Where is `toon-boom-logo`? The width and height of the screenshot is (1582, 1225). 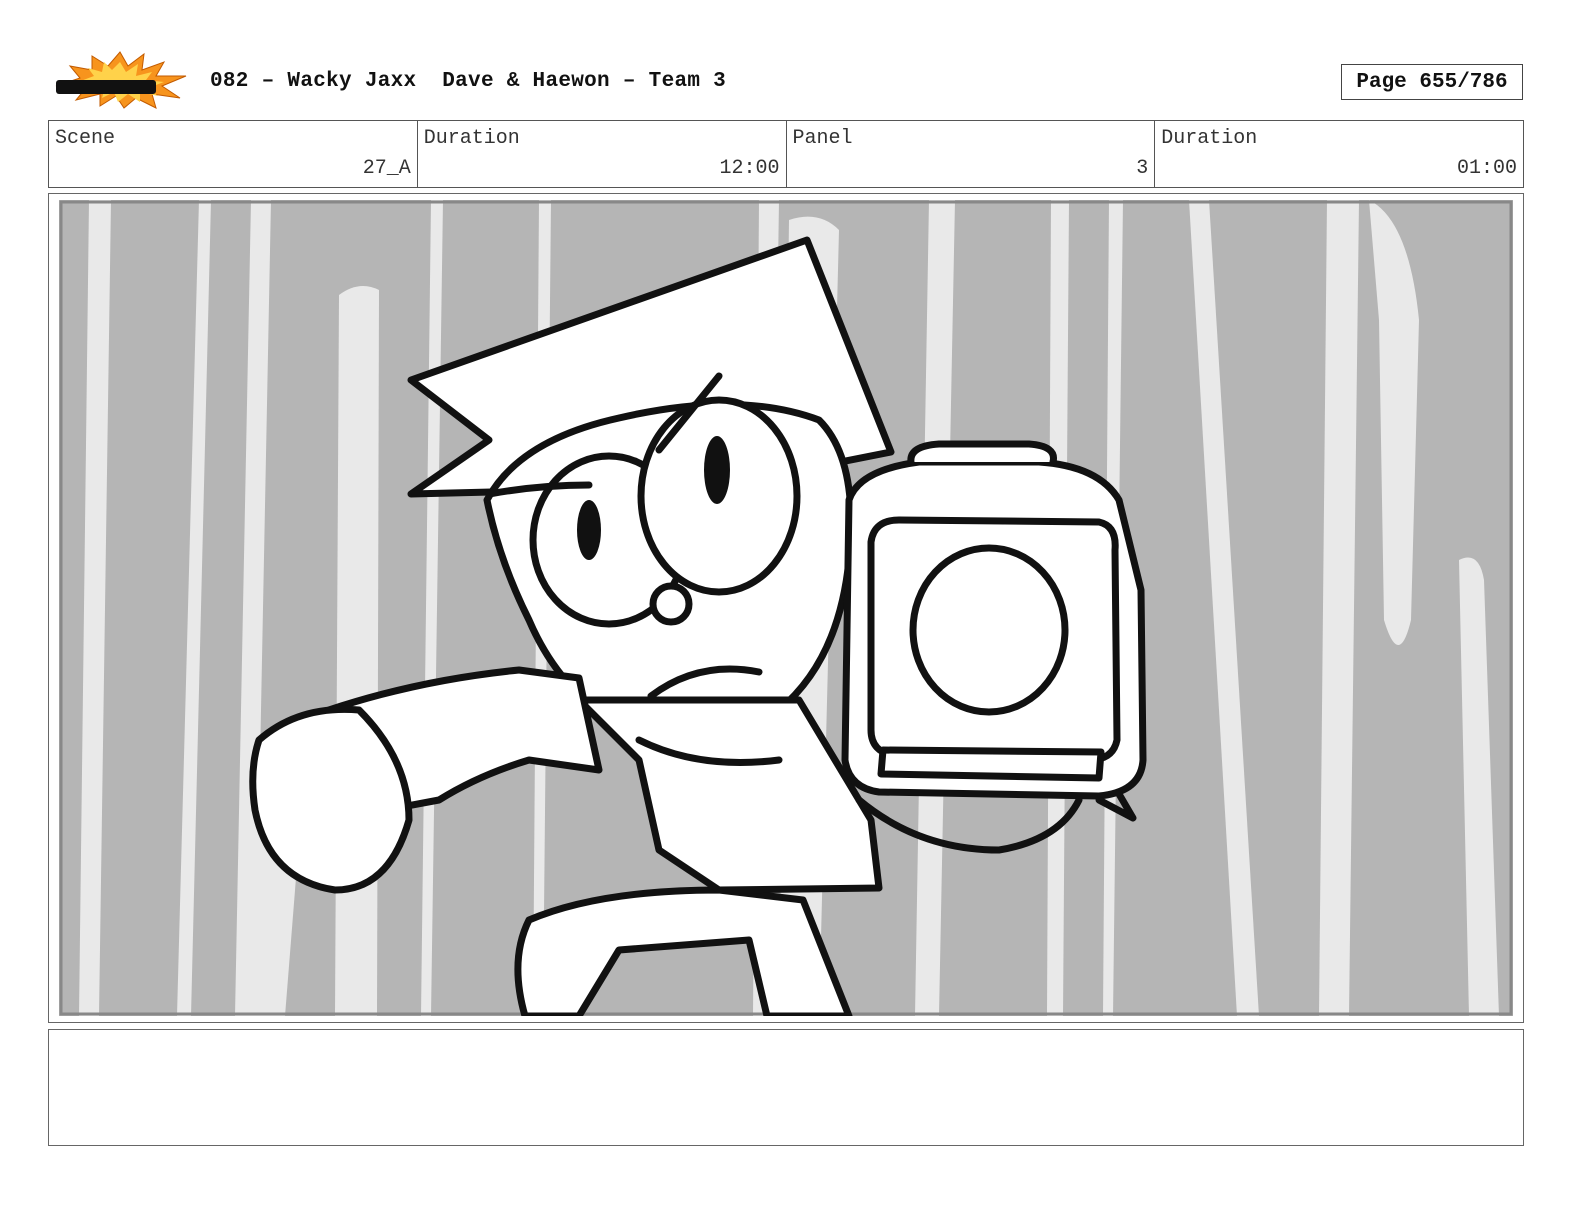
toon-boom-logo is located at coordinates (120, 80).